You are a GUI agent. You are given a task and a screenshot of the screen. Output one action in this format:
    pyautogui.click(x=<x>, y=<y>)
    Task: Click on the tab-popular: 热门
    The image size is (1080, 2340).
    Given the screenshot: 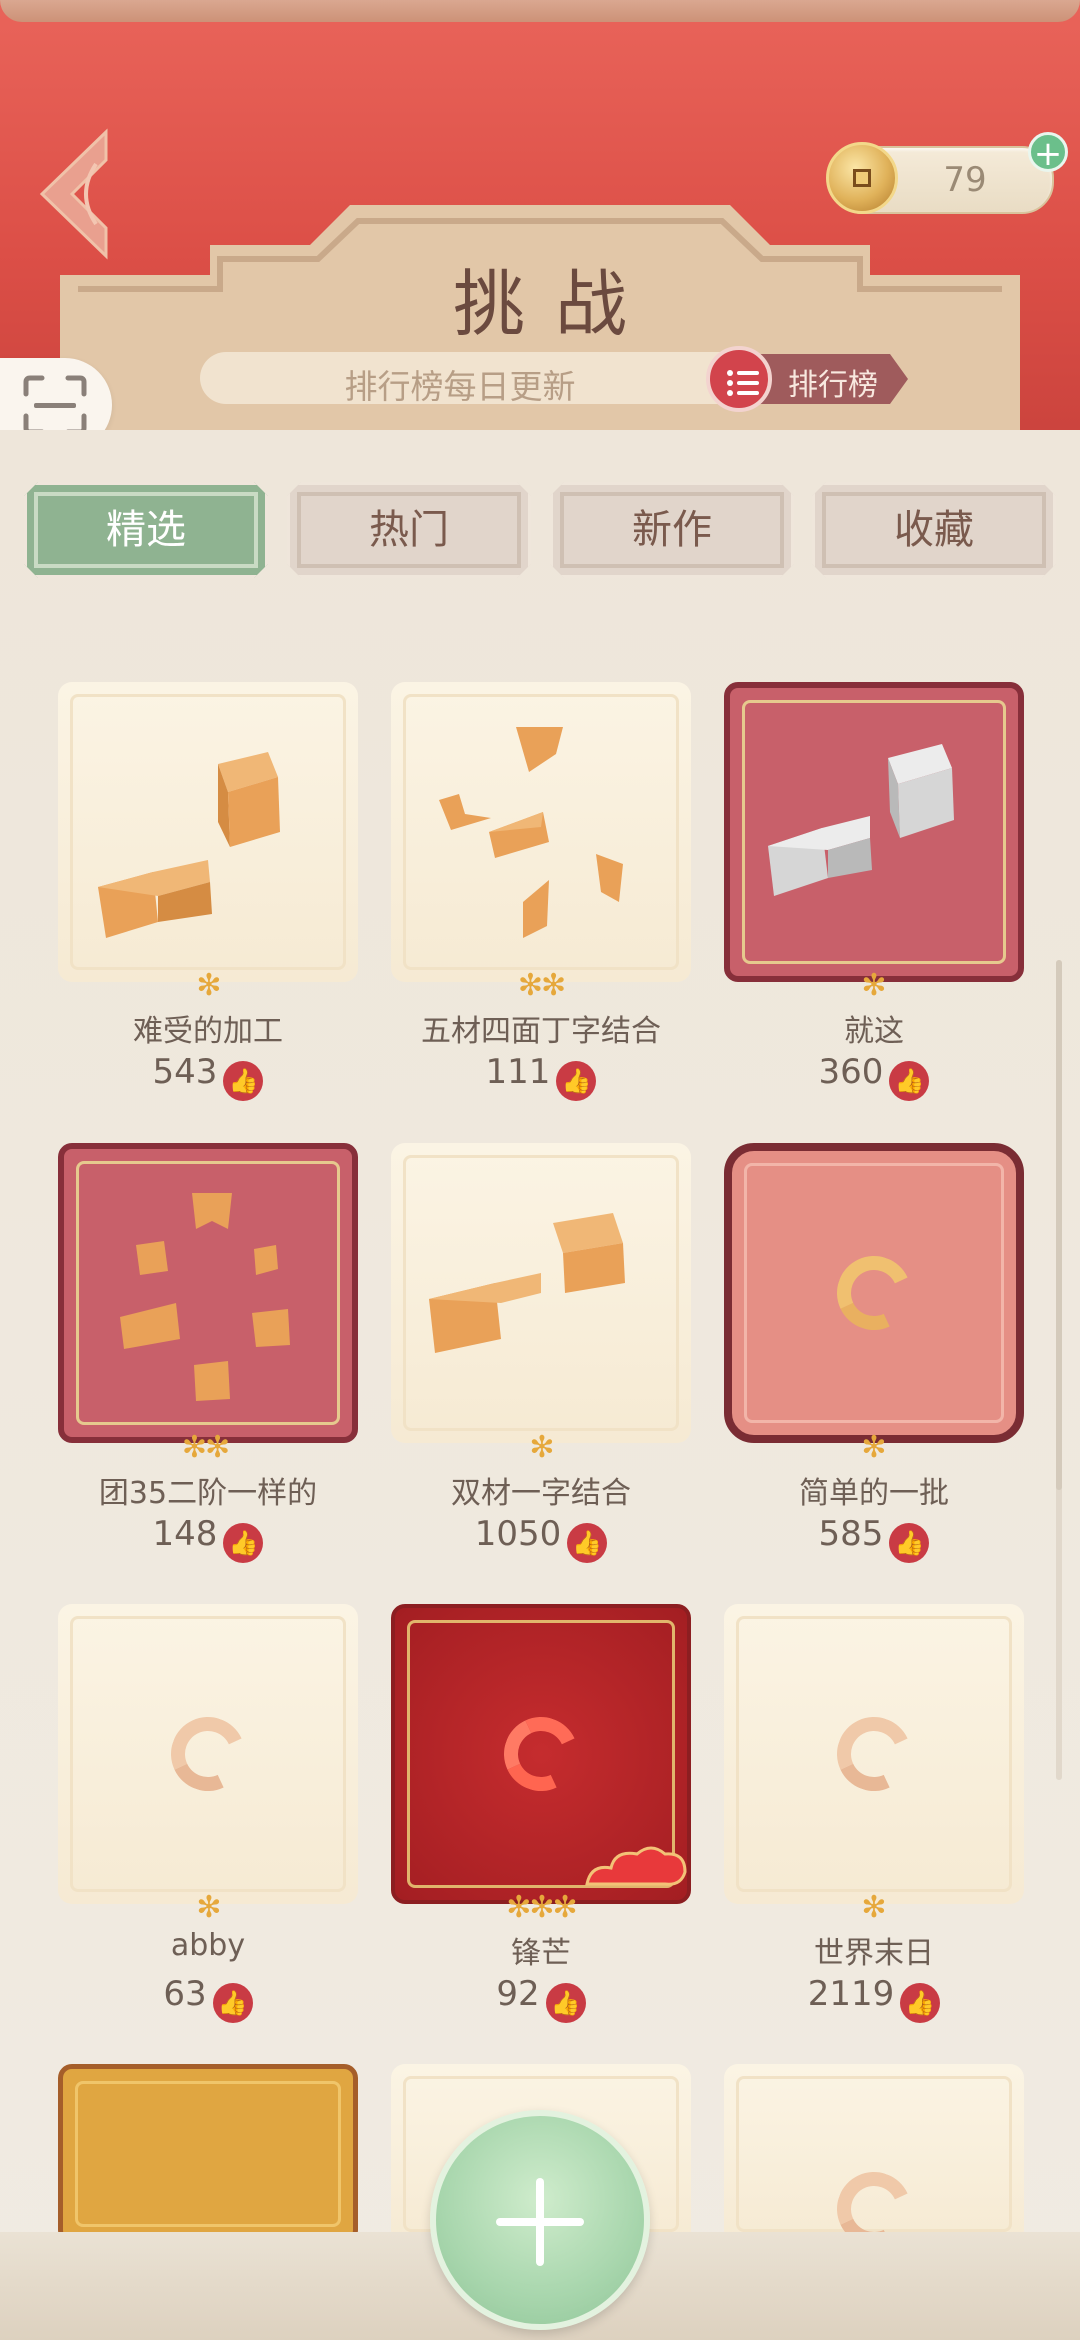 What is the action you would take?
    pyautogui.click(x=409, y=530)
    